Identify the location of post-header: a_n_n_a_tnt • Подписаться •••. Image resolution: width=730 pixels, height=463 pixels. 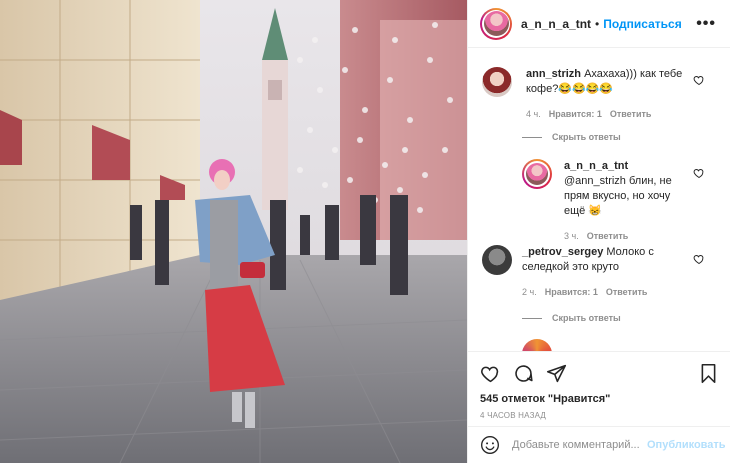
(599, 24).